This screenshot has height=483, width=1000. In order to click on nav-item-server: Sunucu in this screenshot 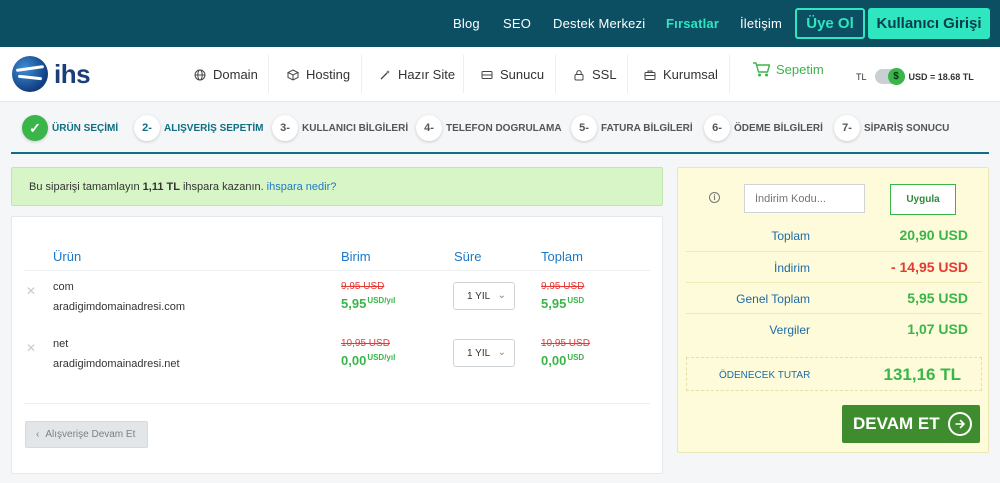, I will do `click(512, 74)`.